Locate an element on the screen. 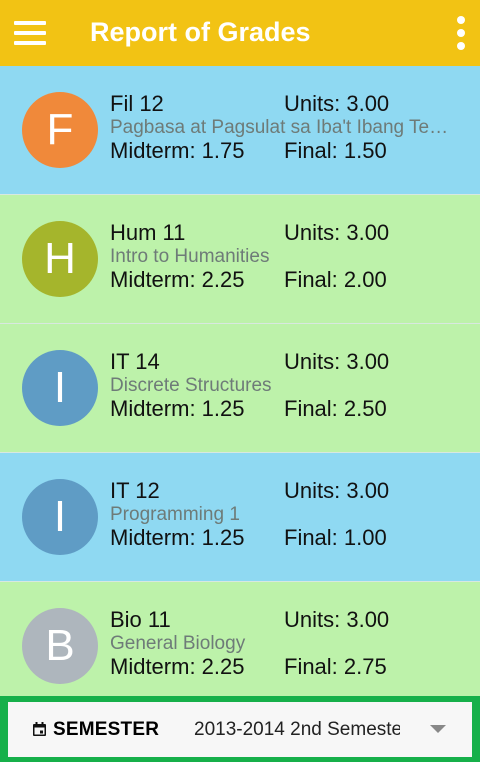 The width and height of the screenshot is (480, 762). semester-select-value: 2013-2014 2nd Semester is located at coordinates (297, 730).